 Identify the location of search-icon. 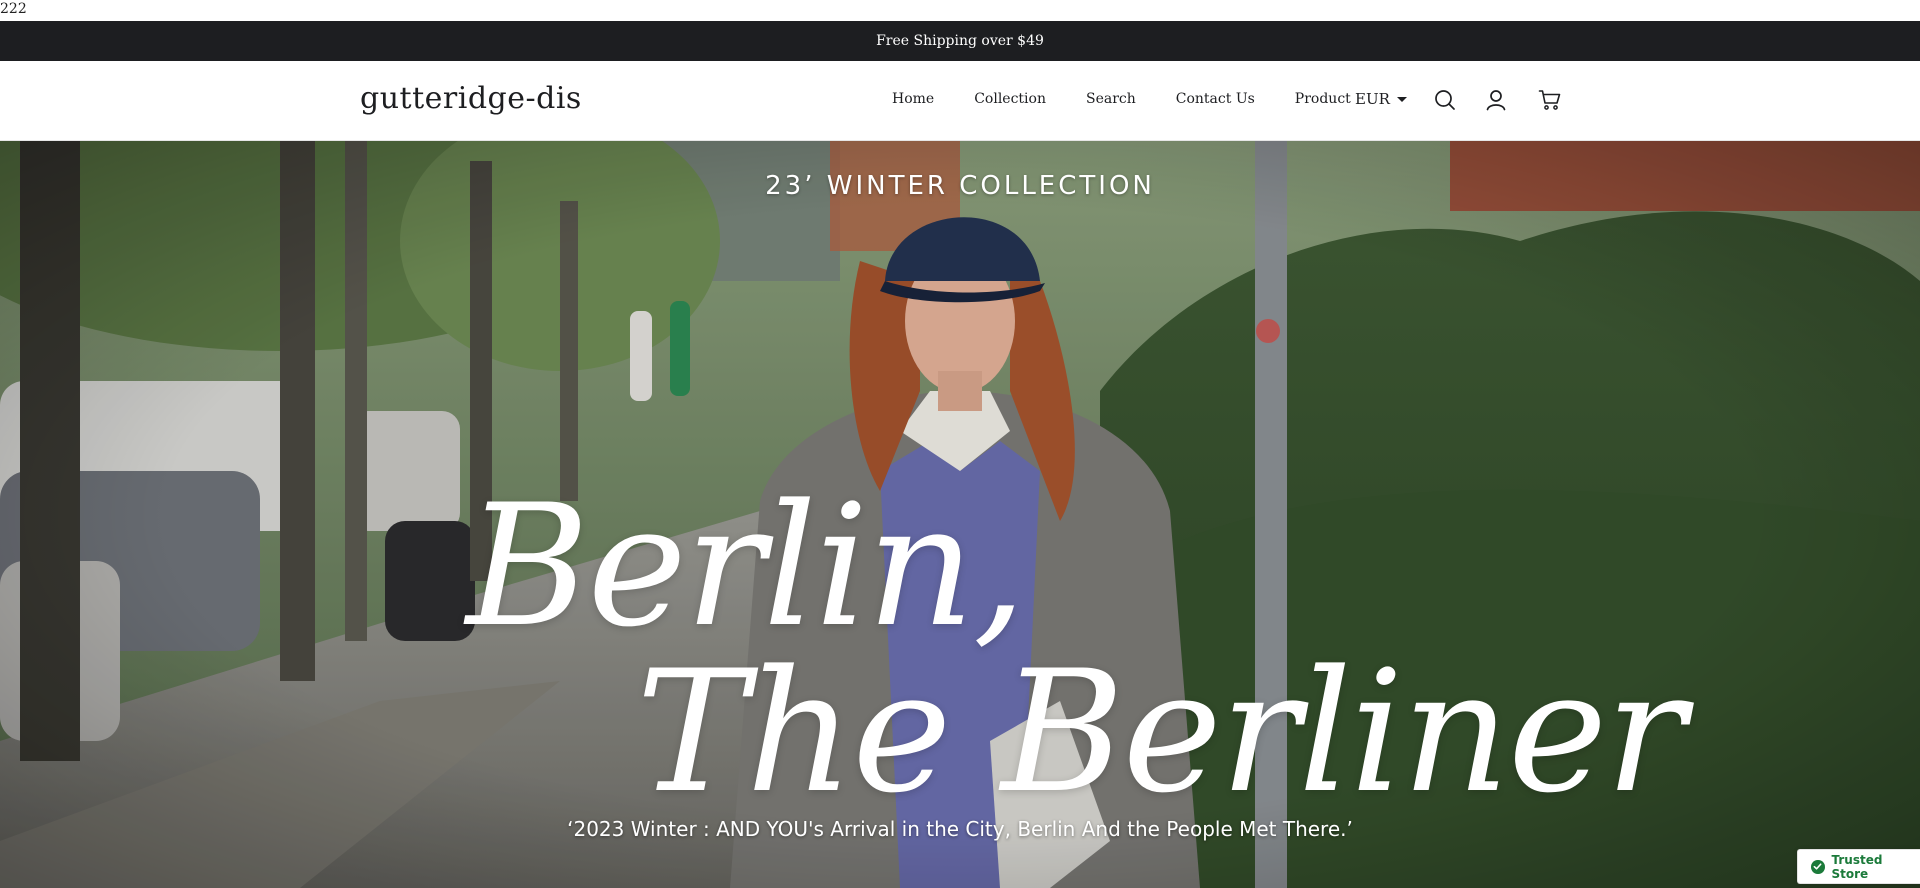
(1445, 100).